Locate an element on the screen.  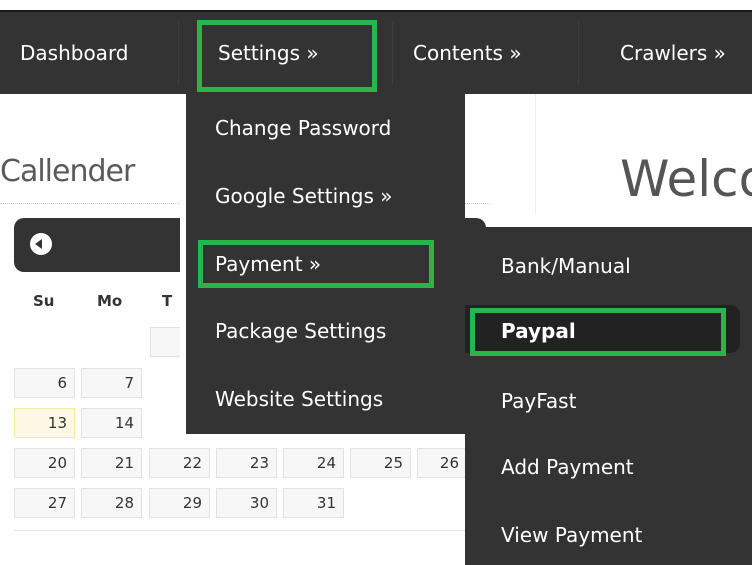
settings-highlight-box is located at coordinates (287, 56).